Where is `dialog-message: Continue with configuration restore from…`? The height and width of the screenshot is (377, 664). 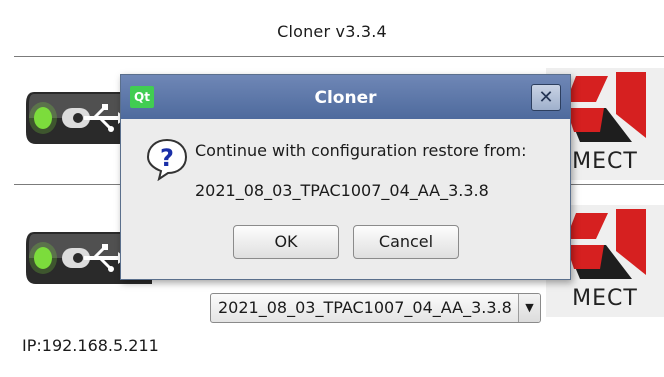 dialog-message: Continue with configuration restore from… is located at coordinates (361, 150).